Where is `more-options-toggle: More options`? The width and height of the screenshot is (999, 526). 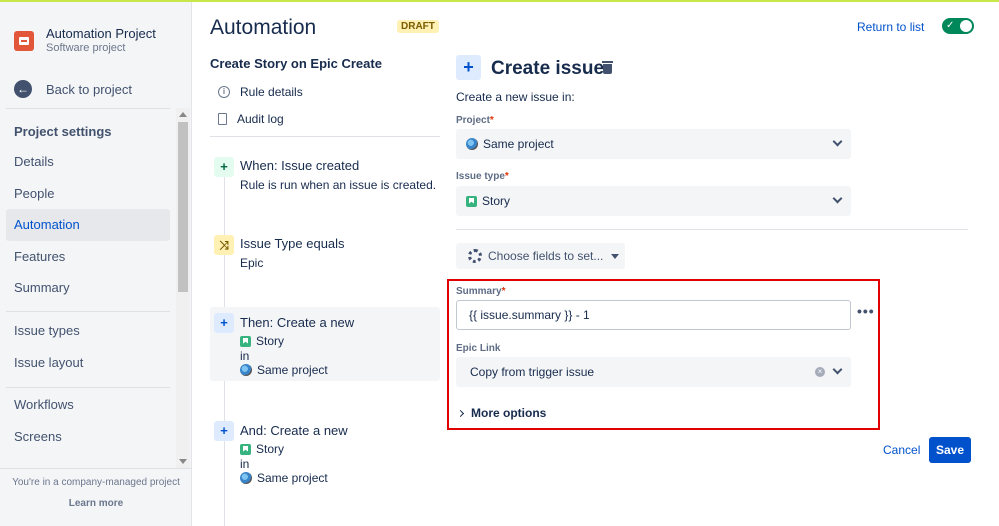
more-options-toggle: More options is located at coordinates (501, 413).